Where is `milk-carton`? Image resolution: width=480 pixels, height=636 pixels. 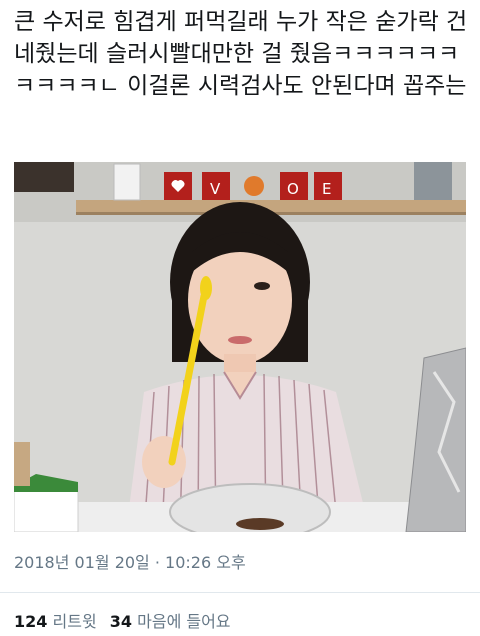
milk-carton is located at coordinates (46, 508).